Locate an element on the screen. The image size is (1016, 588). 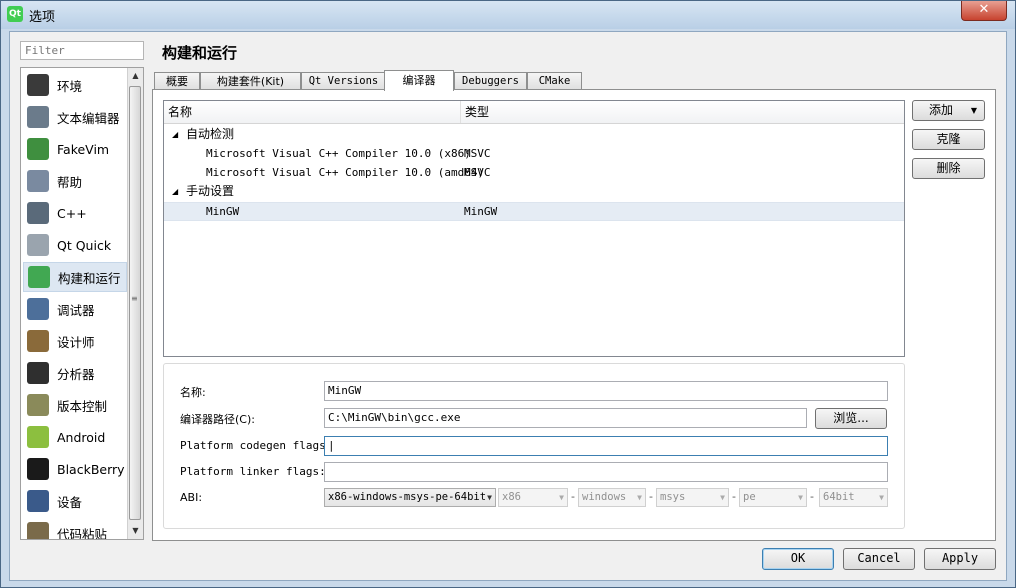
sidebar-item: 版本控制 is located at coordinates (75, 405).